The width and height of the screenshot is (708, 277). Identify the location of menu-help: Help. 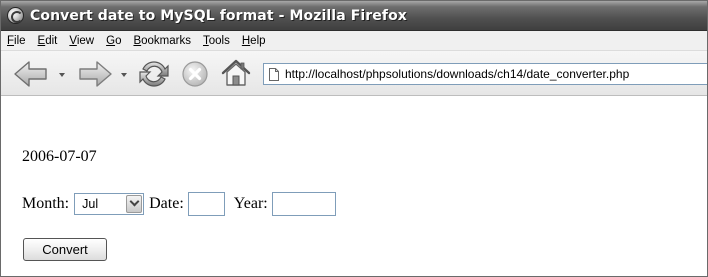
(254, 41).